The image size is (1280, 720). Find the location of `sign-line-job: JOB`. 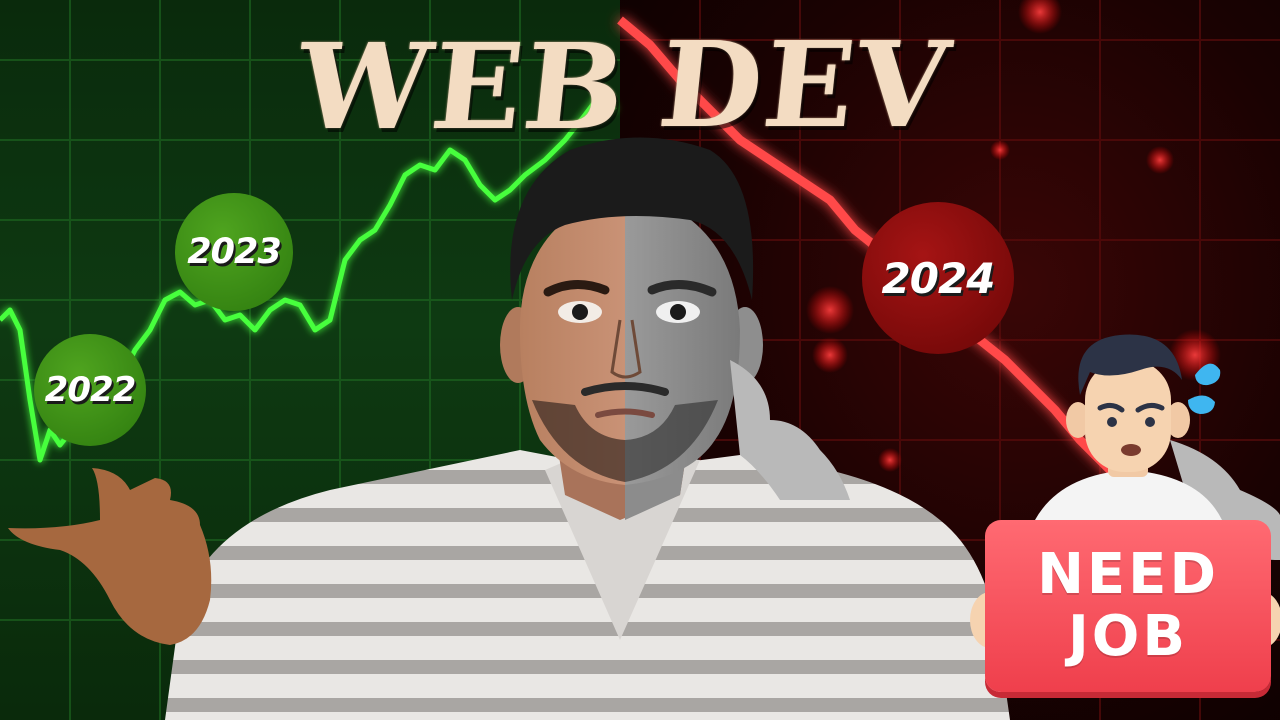

sign-line-job: JOB is located at coordinates (1128, 636).